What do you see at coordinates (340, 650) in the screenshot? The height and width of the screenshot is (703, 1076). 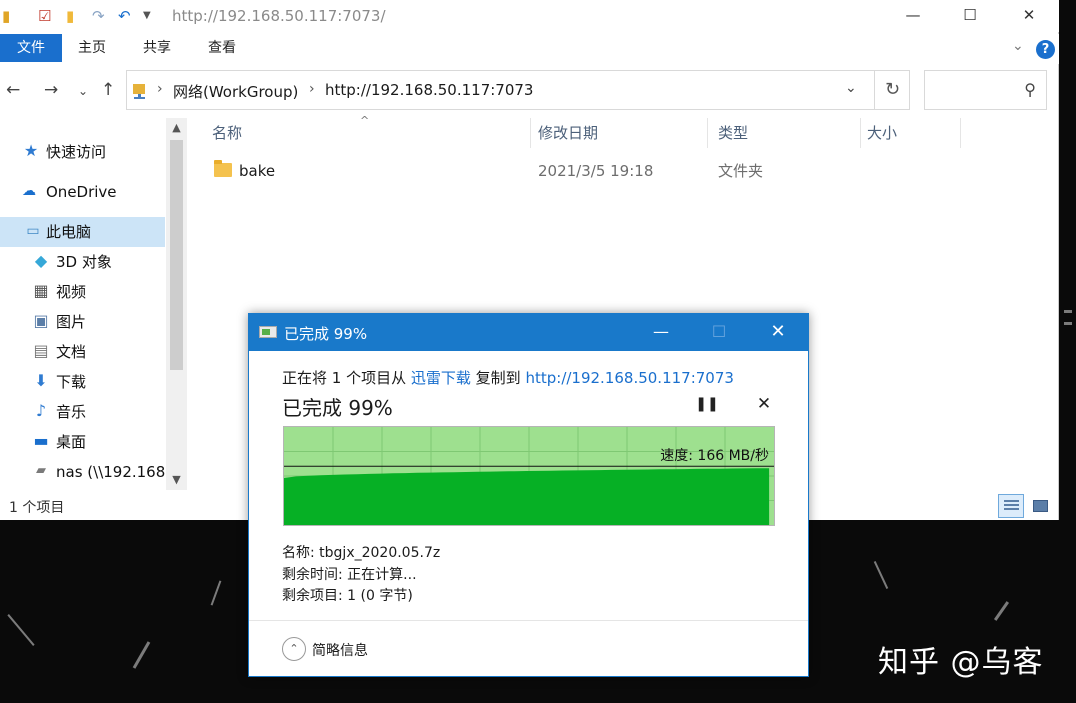 I see `less-details-button: 简略信息` at bounding box center [340, 650].